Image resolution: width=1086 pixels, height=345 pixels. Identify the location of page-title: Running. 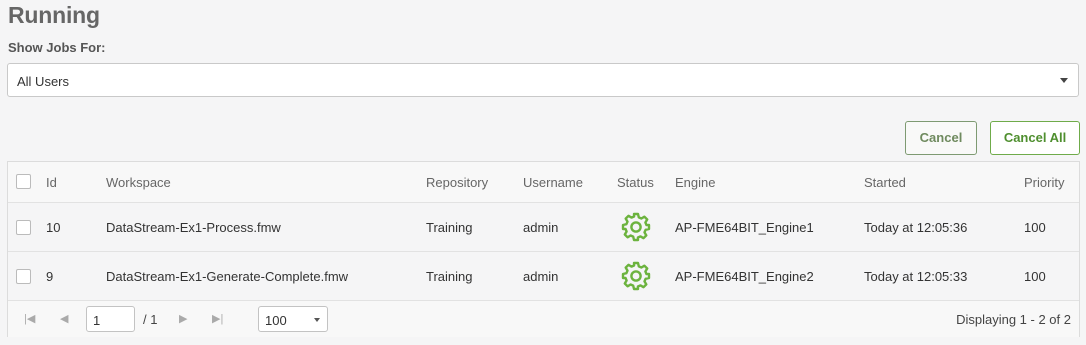
(54, 15).